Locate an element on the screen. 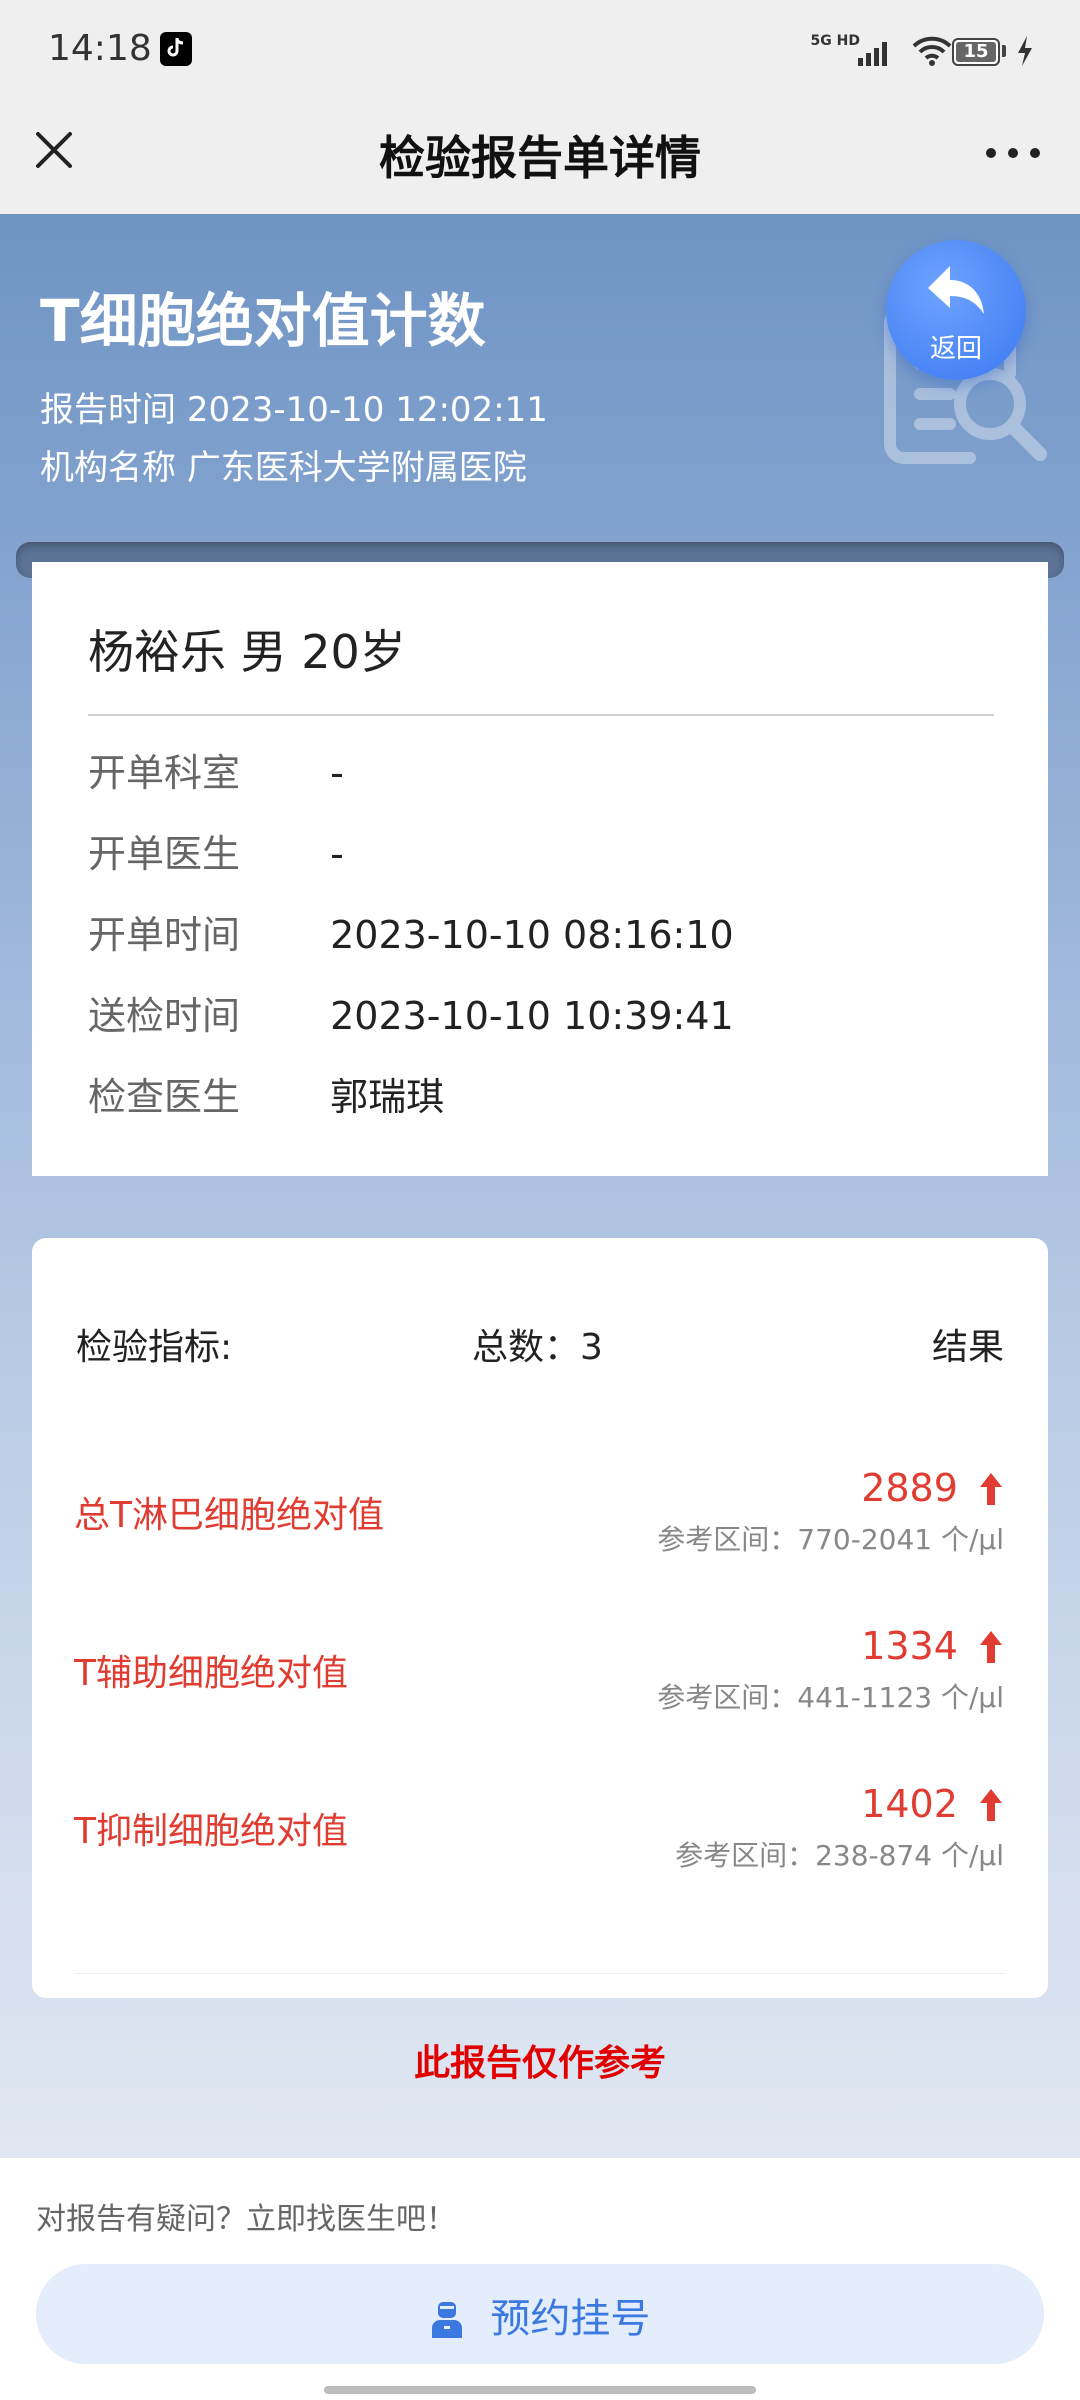  indicator-header: 检验指标: is located at coordinates (154, 1347).